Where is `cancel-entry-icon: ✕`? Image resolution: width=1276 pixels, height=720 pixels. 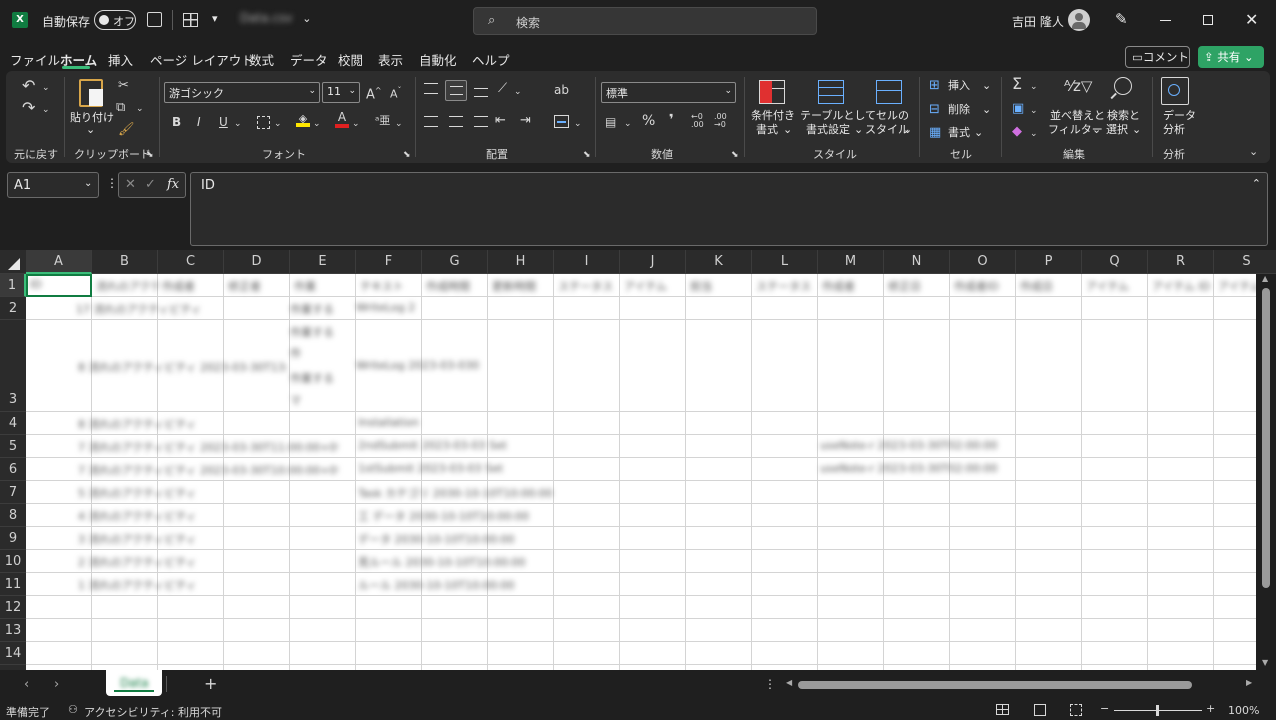 cancel-entry-icon: ✕ is located at coordinates (130, 184).